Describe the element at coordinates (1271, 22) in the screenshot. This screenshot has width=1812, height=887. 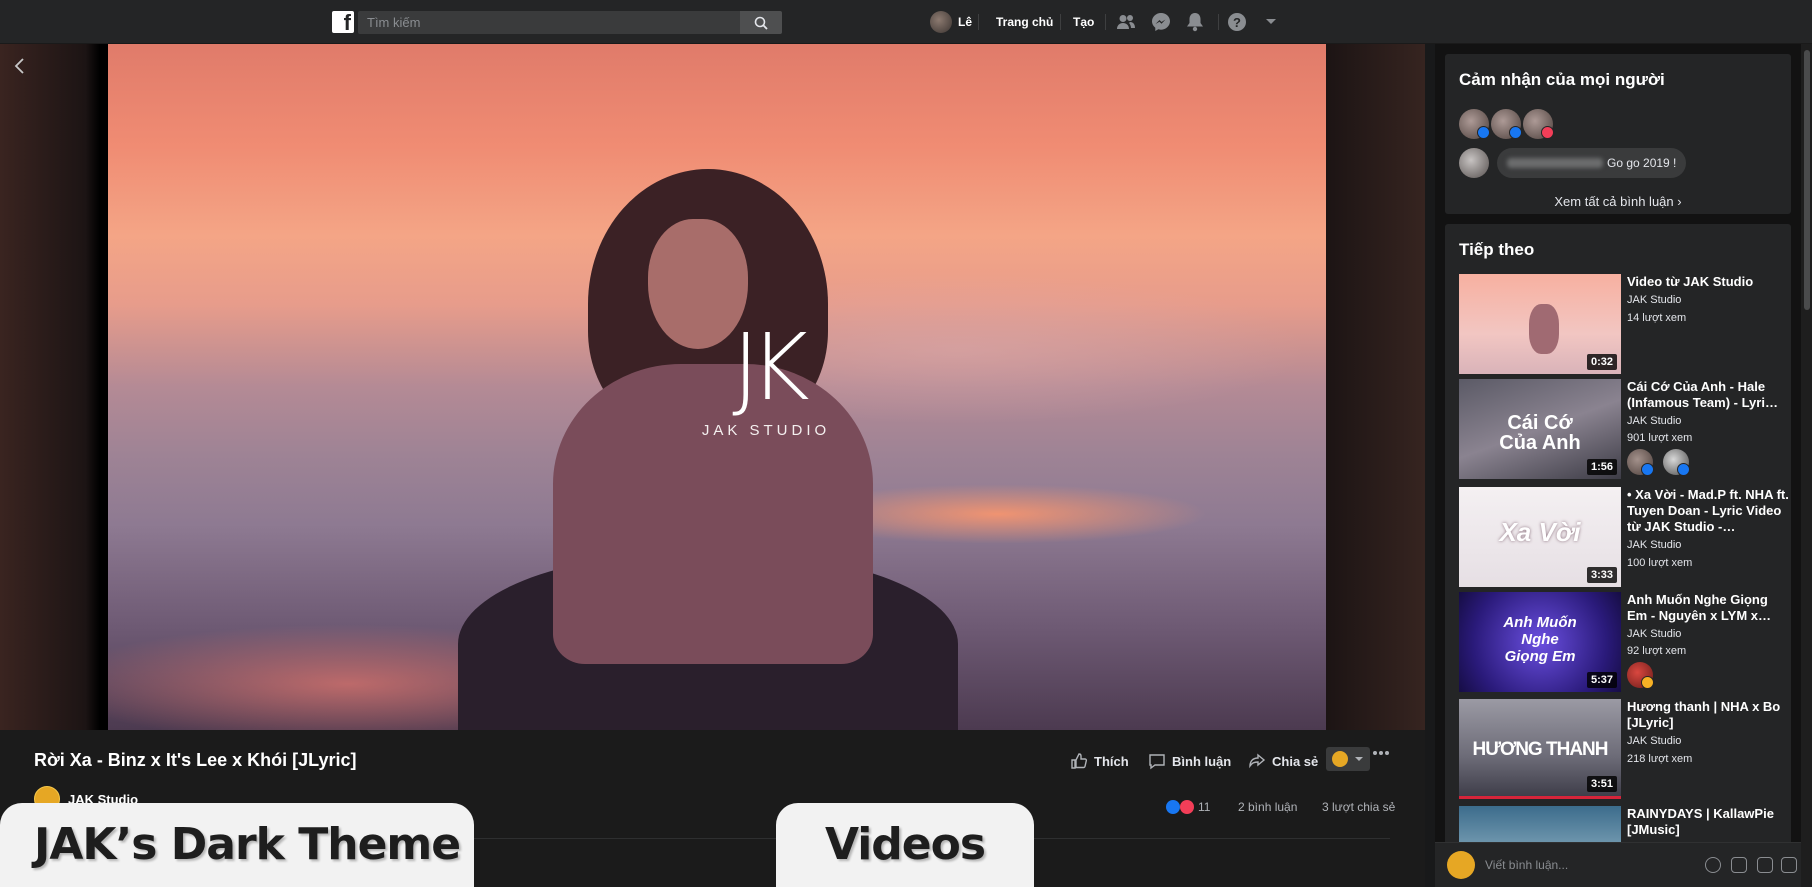
I see `account-menu-chevron-down-icon` at that location.